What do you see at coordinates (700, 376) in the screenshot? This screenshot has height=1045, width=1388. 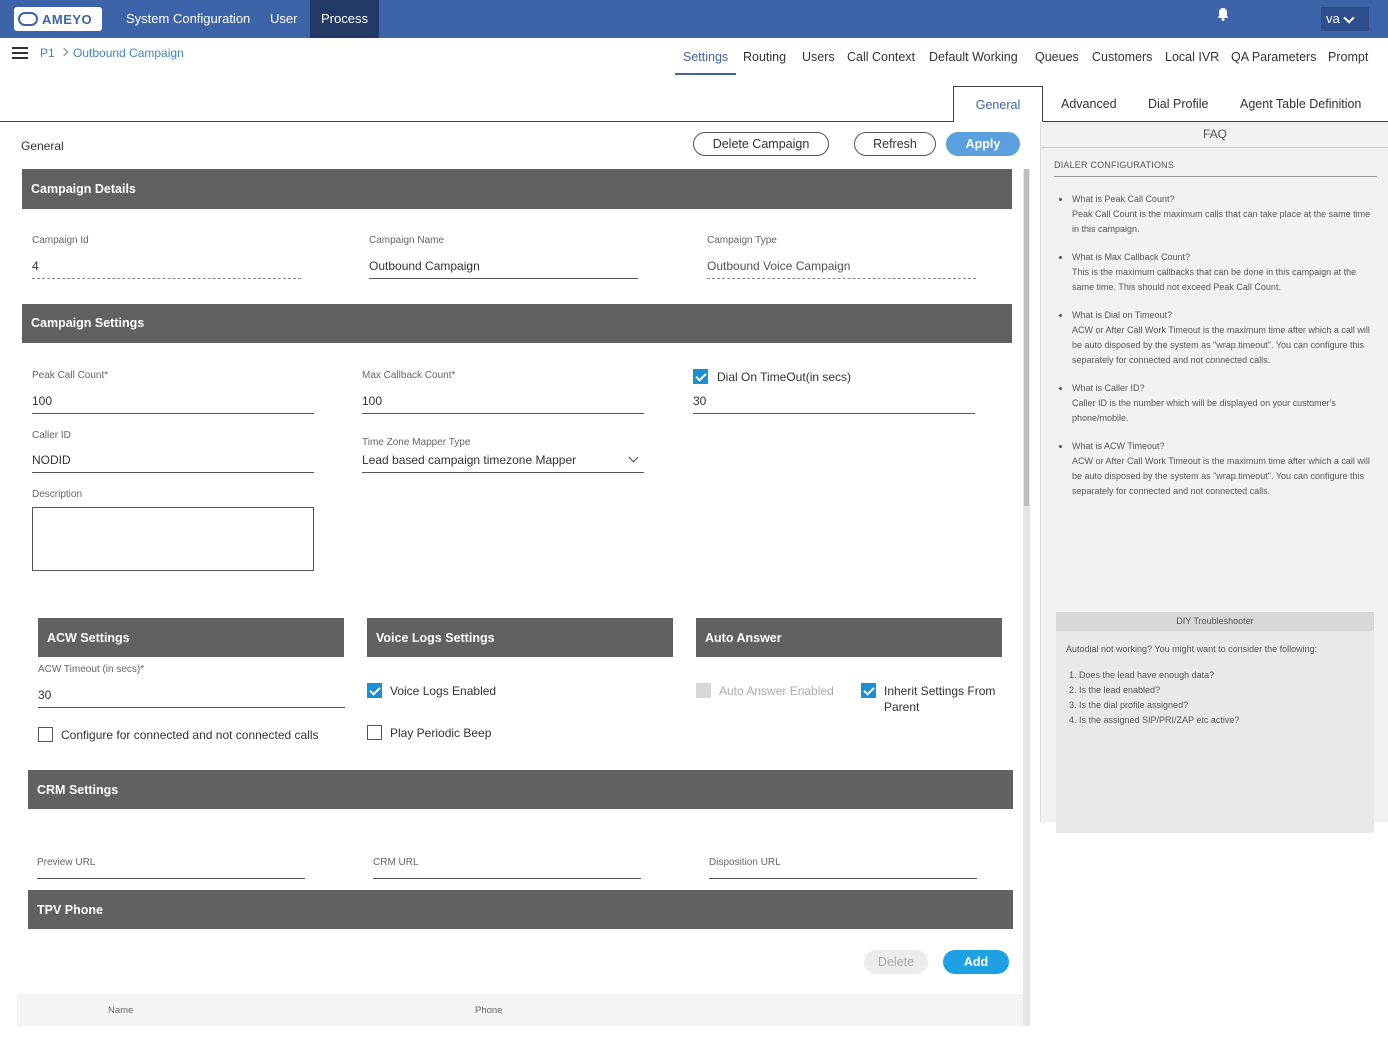 I see `dial-on-timeout-checkbox` at bounding box center [700, 376].